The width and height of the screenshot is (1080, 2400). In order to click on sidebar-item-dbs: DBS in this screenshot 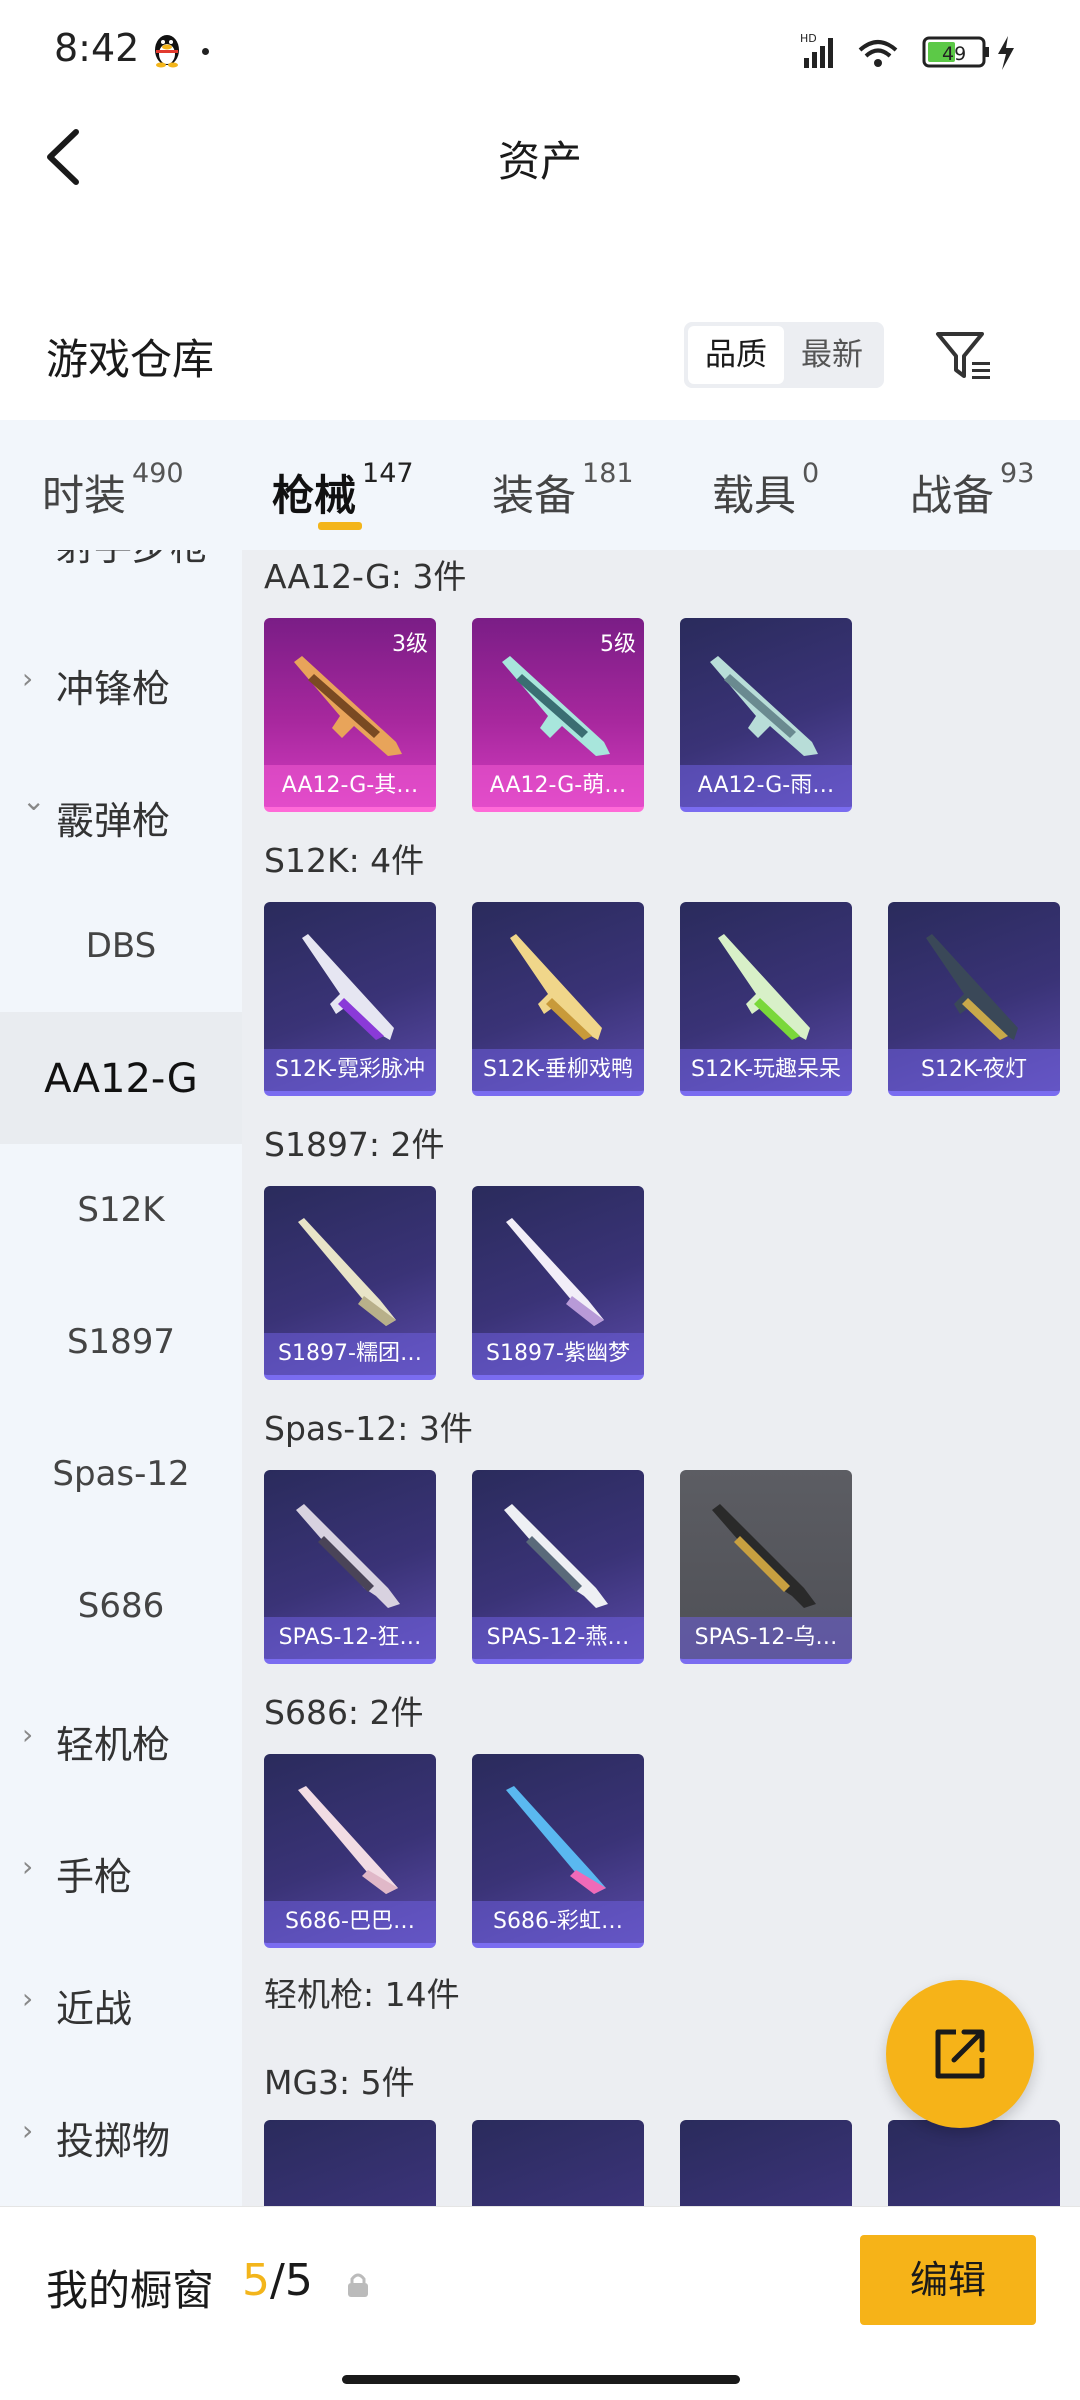, I will do `click(121, 946)`.